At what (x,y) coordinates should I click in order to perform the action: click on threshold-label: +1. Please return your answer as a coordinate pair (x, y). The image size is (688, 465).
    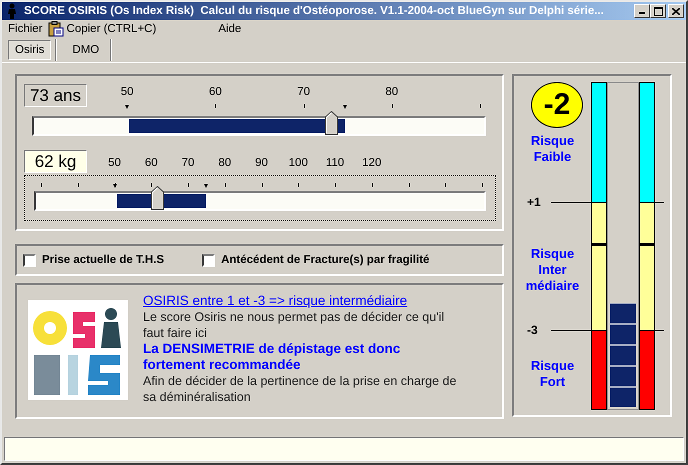
    Looking at the image, I should click on (534, 202).